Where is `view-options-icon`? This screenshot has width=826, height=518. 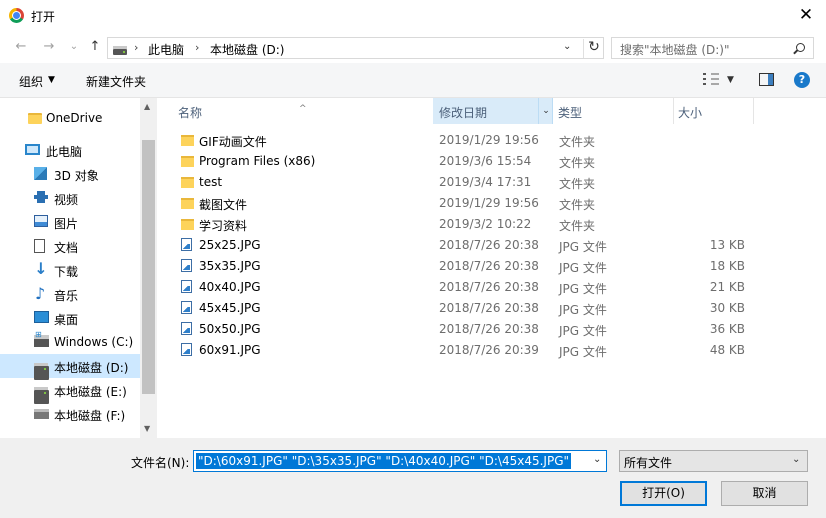 view-options-icon is located at coordinates (711, 79).